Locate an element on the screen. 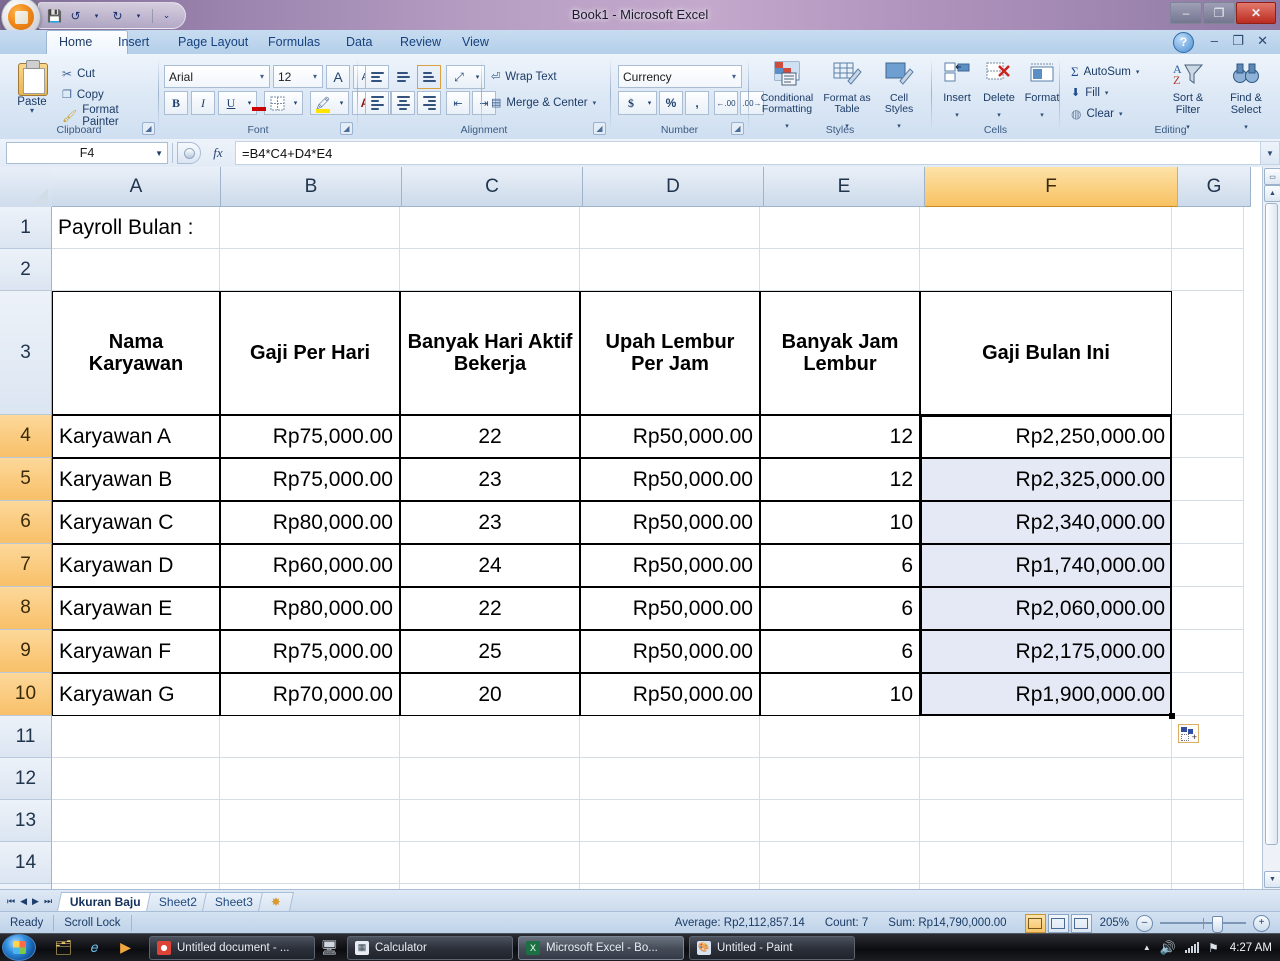 The width and height of the screenshot is (1280, 961). cell-B14 is located at coordinates (310, 863).